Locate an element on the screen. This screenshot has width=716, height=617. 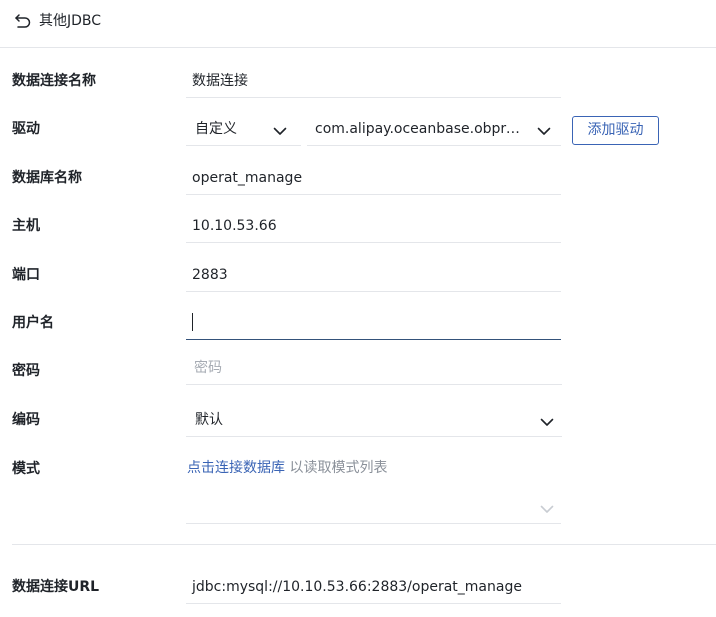
connection-name-value: 数据连接 is located at coordinates (220, 81).